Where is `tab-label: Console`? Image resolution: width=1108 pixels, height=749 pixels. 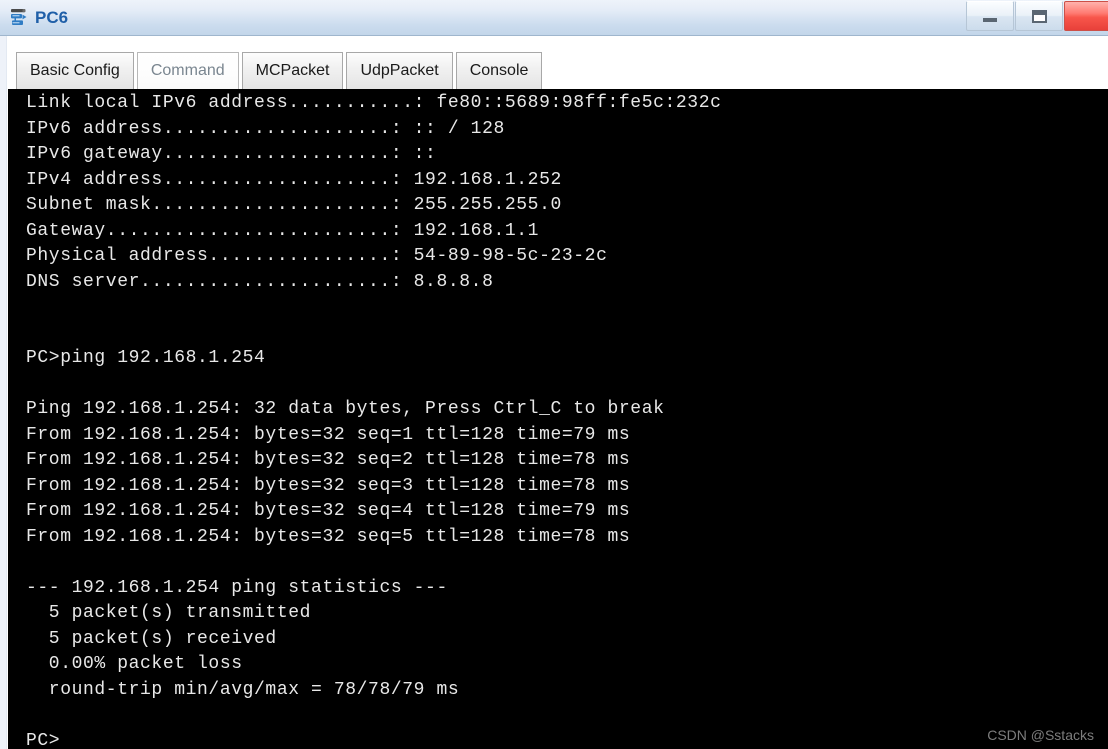 tab-label: Console is located at coordinates (499, 70).